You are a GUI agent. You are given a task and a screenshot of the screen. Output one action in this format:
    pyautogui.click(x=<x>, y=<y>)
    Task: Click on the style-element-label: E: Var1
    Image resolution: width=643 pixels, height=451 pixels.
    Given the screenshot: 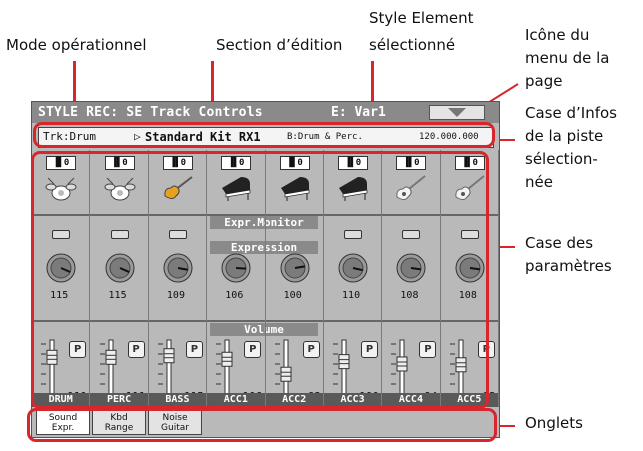 What is the action you would take?
    pyautogui.click(x=358, y=112)
    